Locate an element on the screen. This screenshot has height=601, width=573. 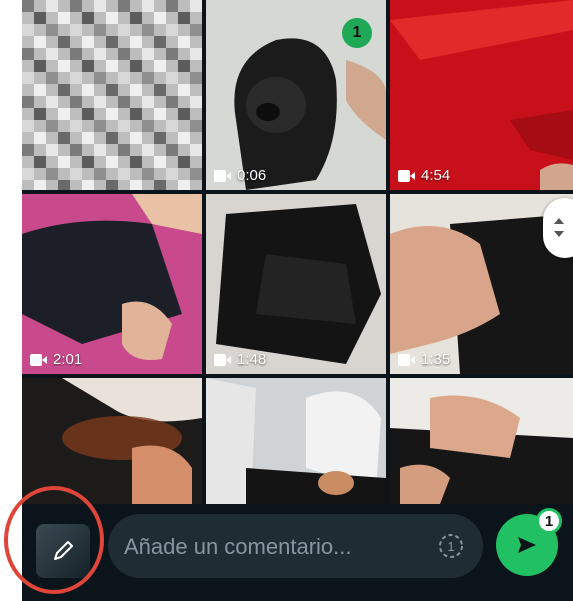
selection-count-badge: 1 is located at coordinates (357, 33).